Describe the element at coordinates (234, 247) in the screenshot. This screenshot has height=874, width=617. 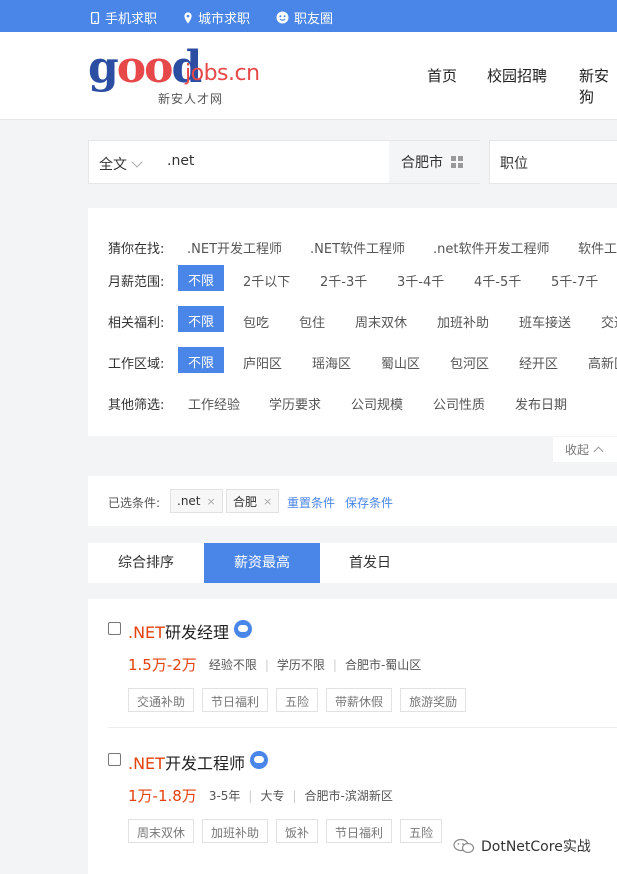
I see `guess-option: .NET开发工程师` at that location.